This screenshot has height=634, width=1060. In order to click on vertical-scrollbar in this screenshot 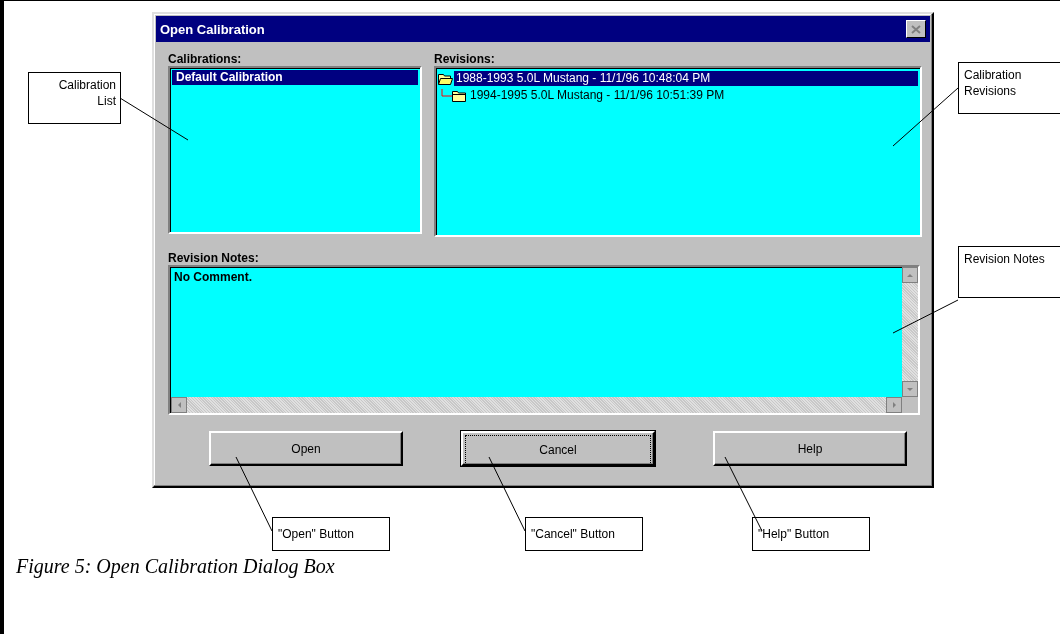, I will do `click(910, 332)`.